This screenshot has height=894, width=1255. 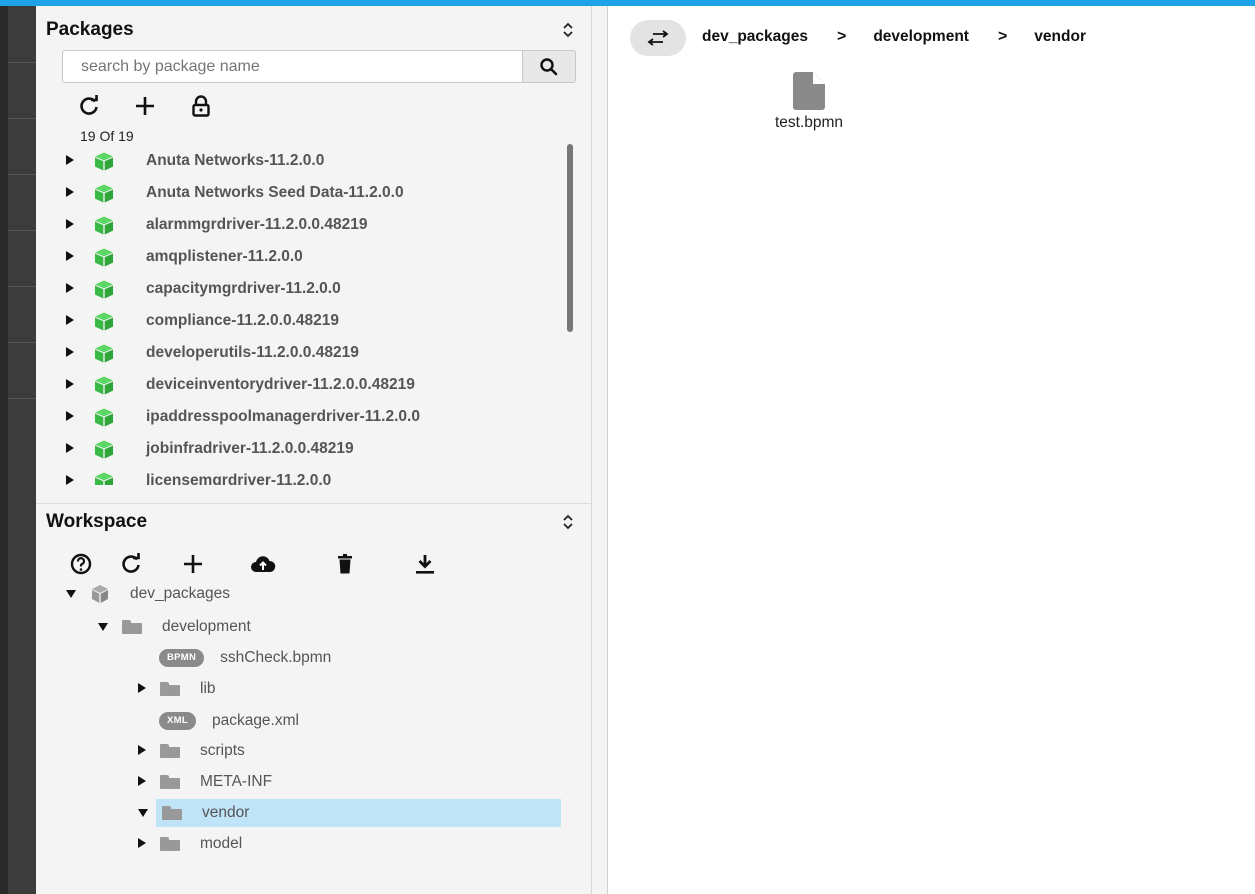 I want to click on tree-node-package-xml: XML package.xml, so click(x=229, y=721).